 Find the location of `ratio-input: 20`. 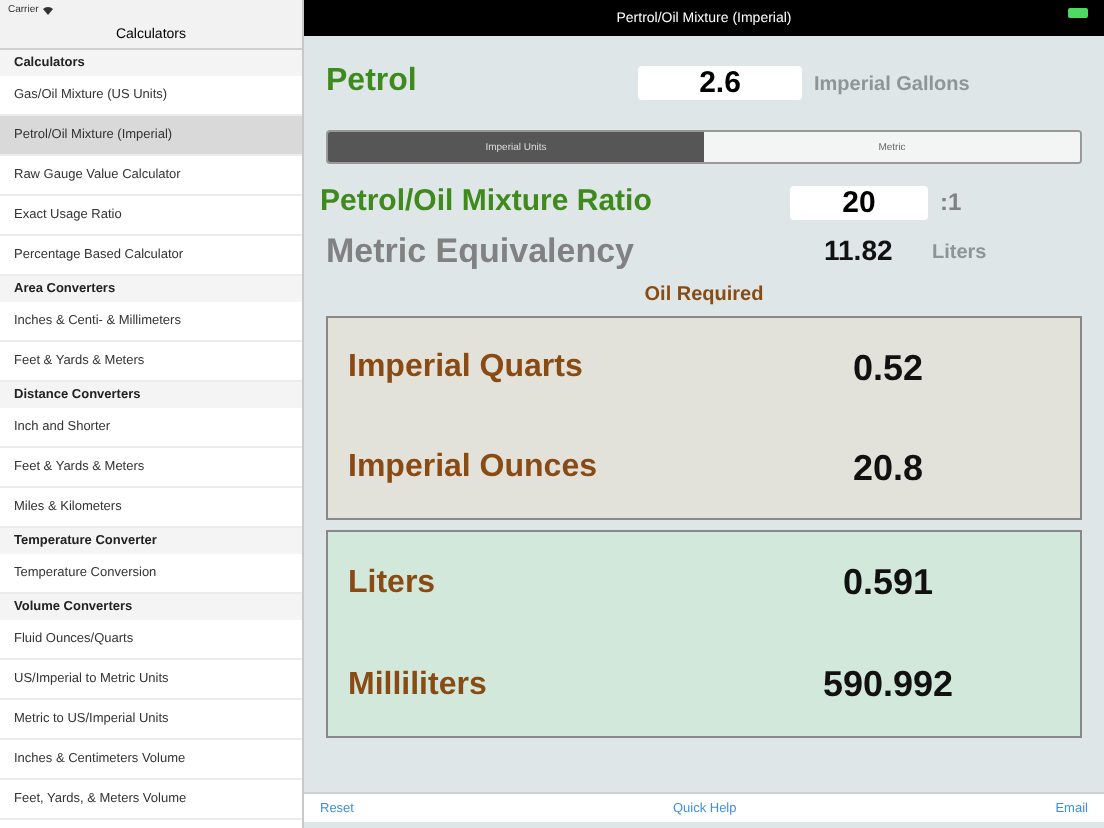

ratio-input: 20 is located at coordinates (859, 202).